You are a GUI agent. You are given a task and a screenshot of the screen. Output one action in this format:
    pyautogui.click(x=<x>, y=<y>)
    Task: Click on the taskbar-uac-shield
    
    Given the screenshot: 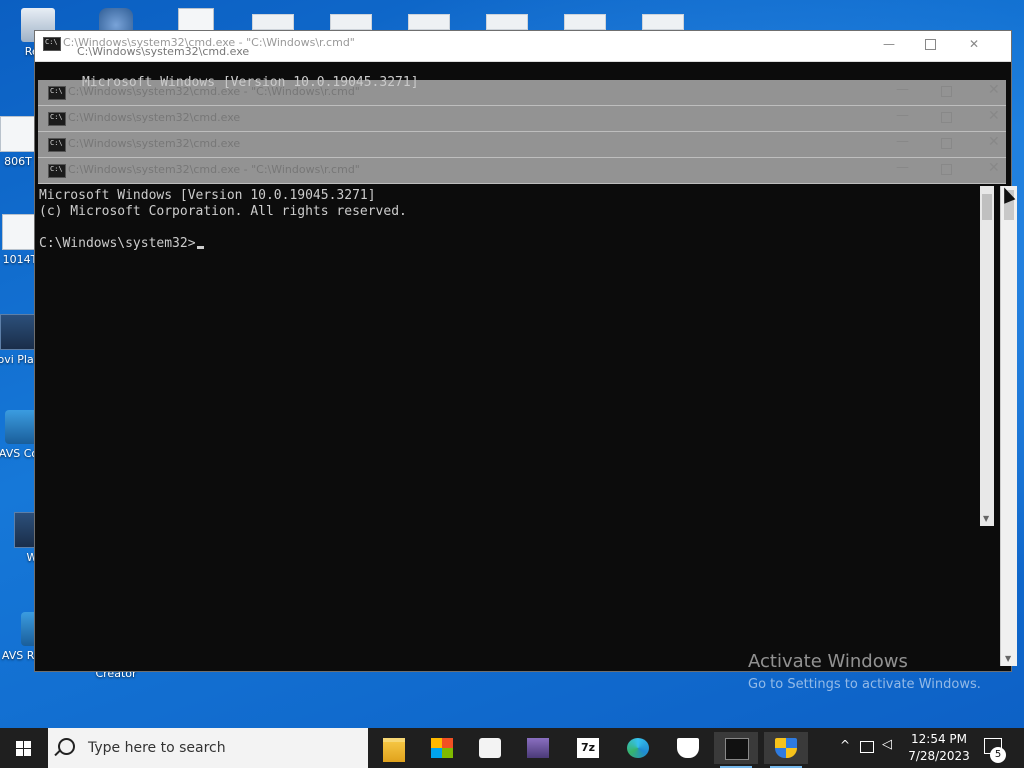 What is the action you would take?
    pyautogui.click(x=786, y=750)
    